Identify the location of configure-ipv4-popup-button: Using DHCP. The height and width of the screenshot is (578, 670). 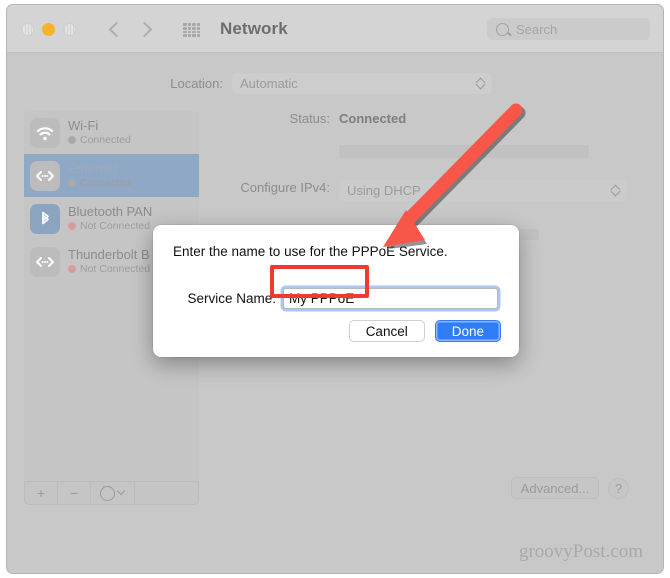
(483, 190).